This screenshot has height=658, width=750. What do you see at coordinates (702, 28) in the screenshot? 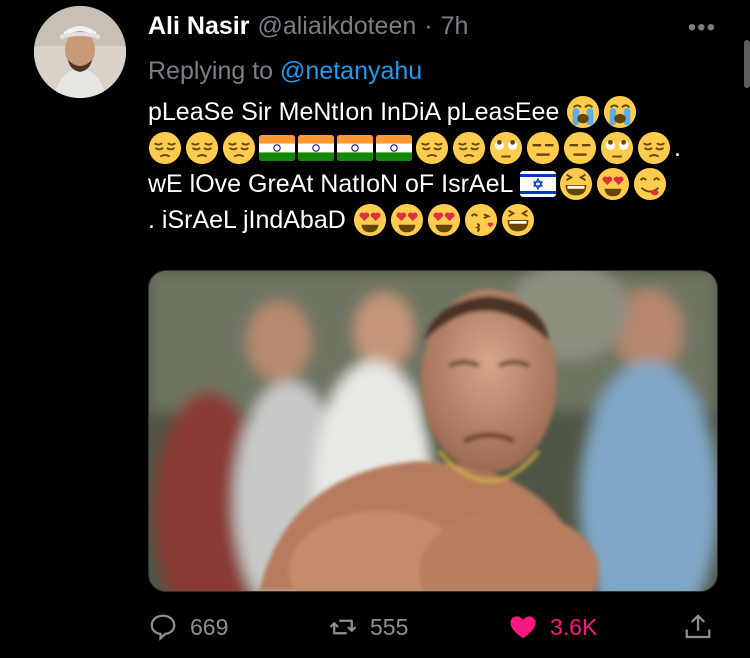
I see `more-dots-icon: •••` at bounding box center [702, 28].